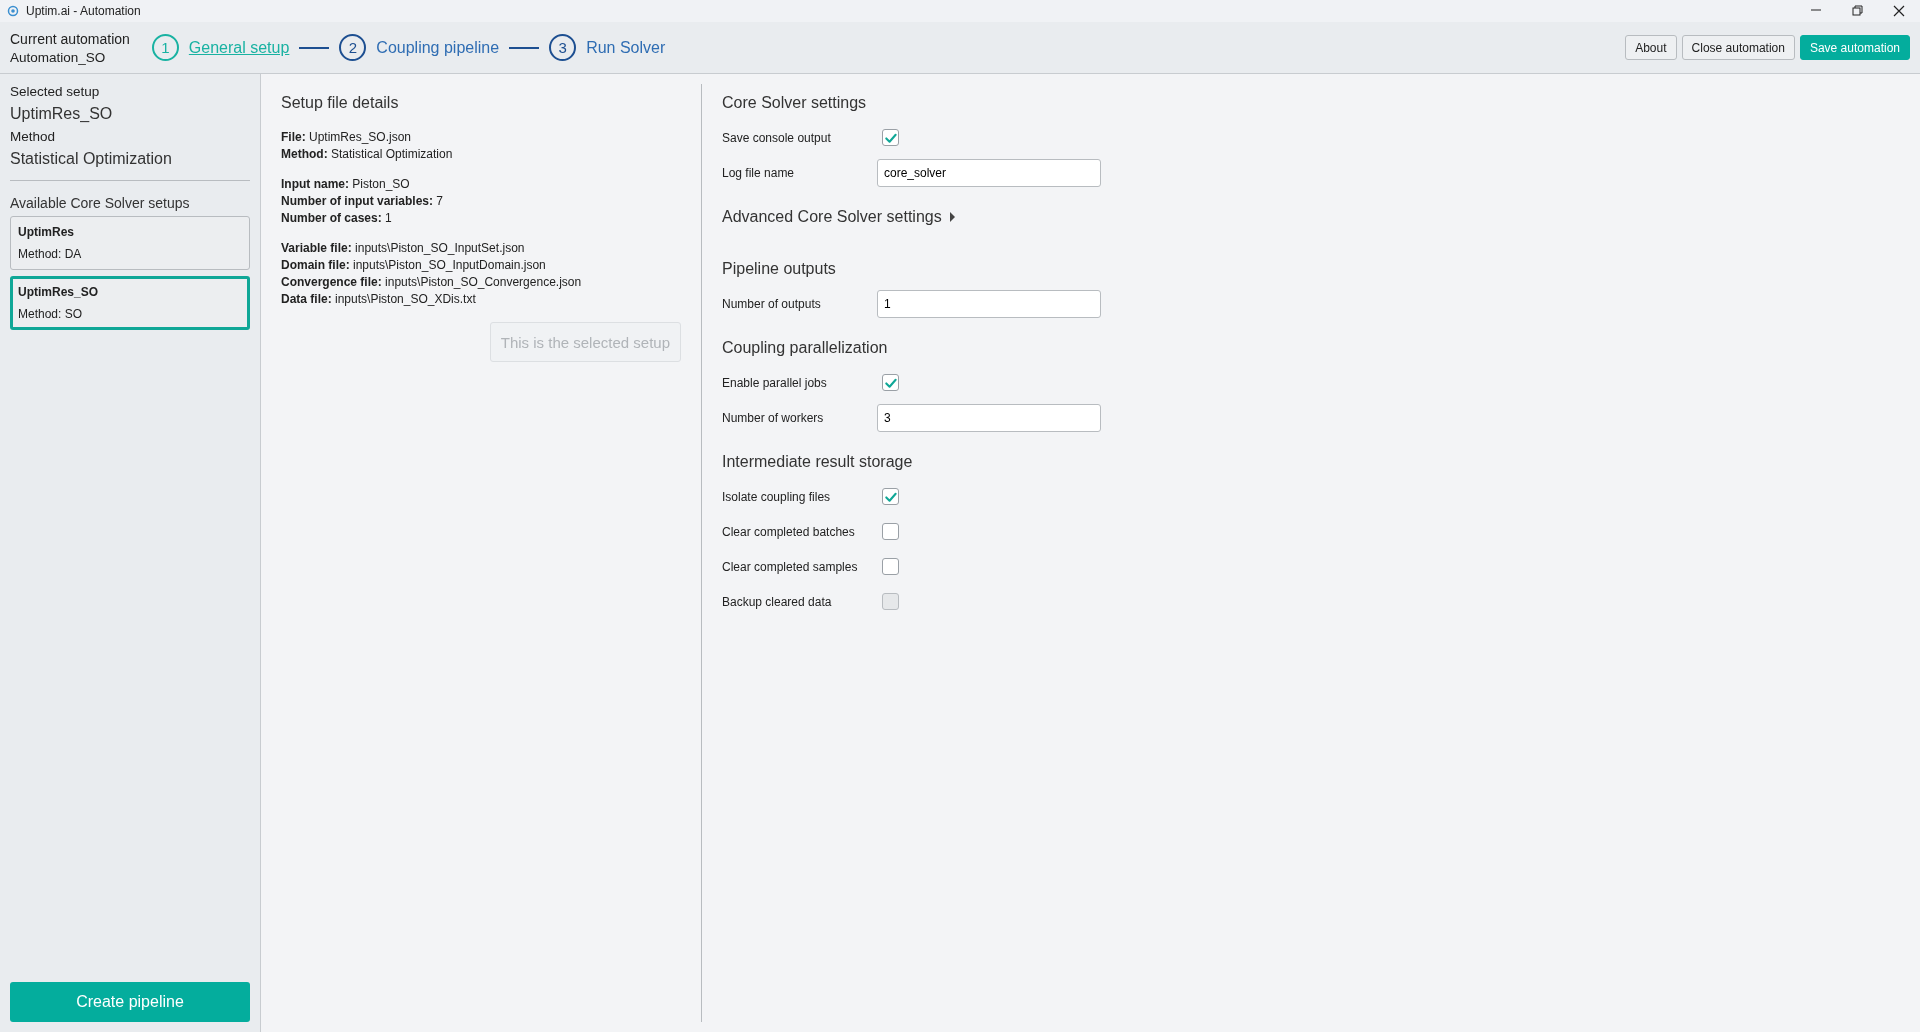 The width and height of the screenshot is (1920, 1032). What do you see at coordinates (1738, 47) in the screenshot?
I see `header-button: Close automation` at bounding box center [1738, 47].